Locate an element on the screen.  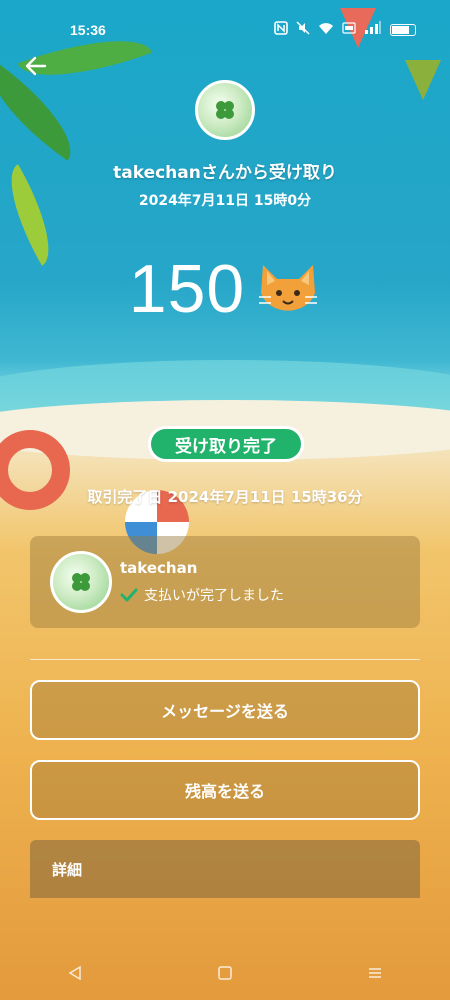
sender-avatar is located at coordinates (225, 110).